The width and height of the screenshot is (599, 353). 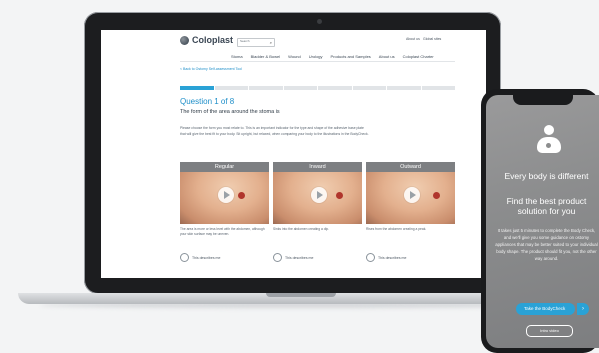 I want to click on webcam, so click(x=319, y=21).